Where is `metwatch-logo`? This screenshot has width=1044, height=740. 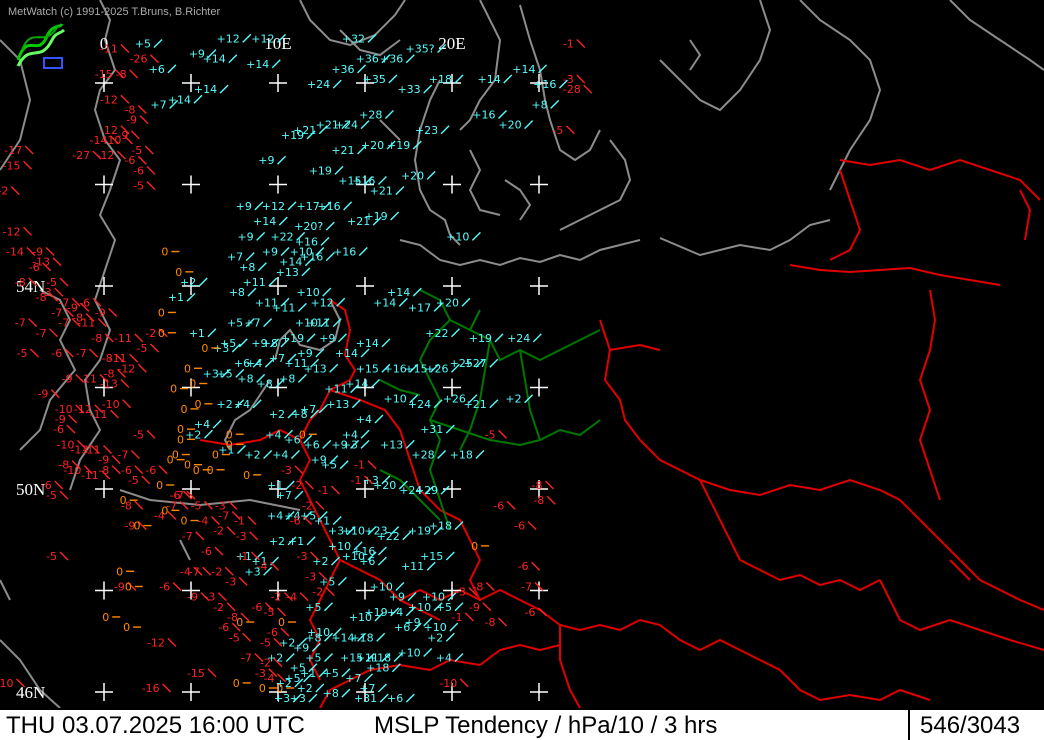 metwatch-logo is located at coordinates (40, 45).